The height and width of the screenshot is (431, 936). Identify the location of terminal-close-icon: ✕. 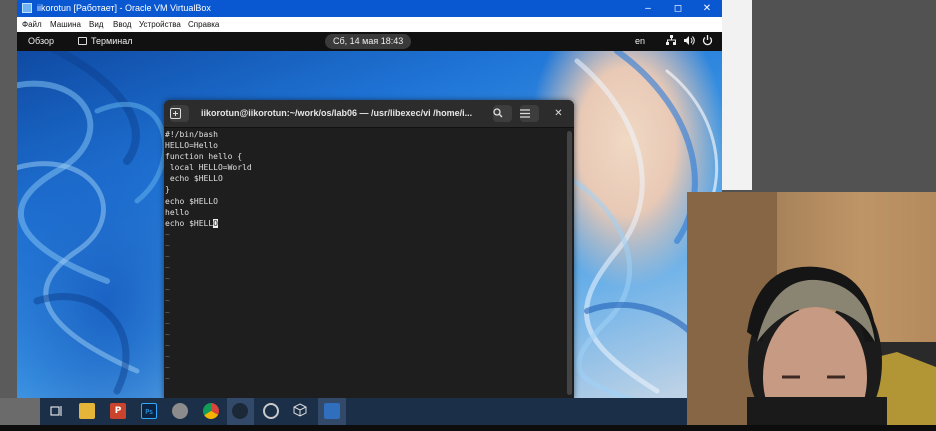
(558, 113).